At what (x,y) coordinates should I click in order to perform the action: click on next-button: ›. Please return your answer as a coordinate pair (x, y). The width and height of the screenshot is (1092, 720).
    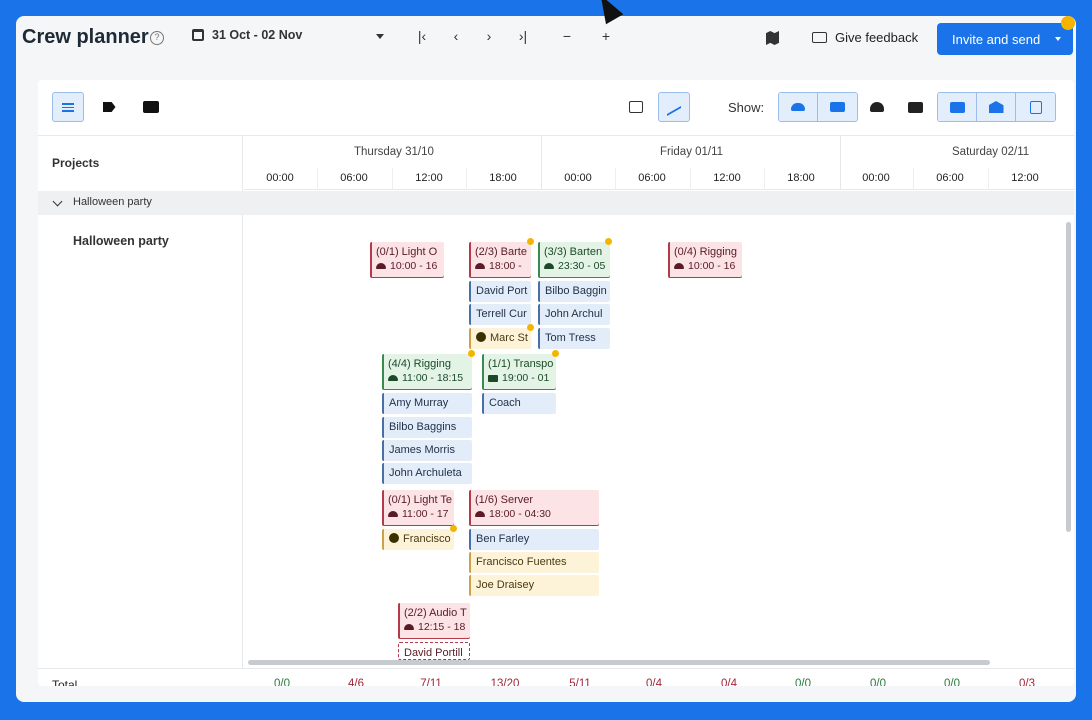
    Looking at the image, I should click on (489, 36).